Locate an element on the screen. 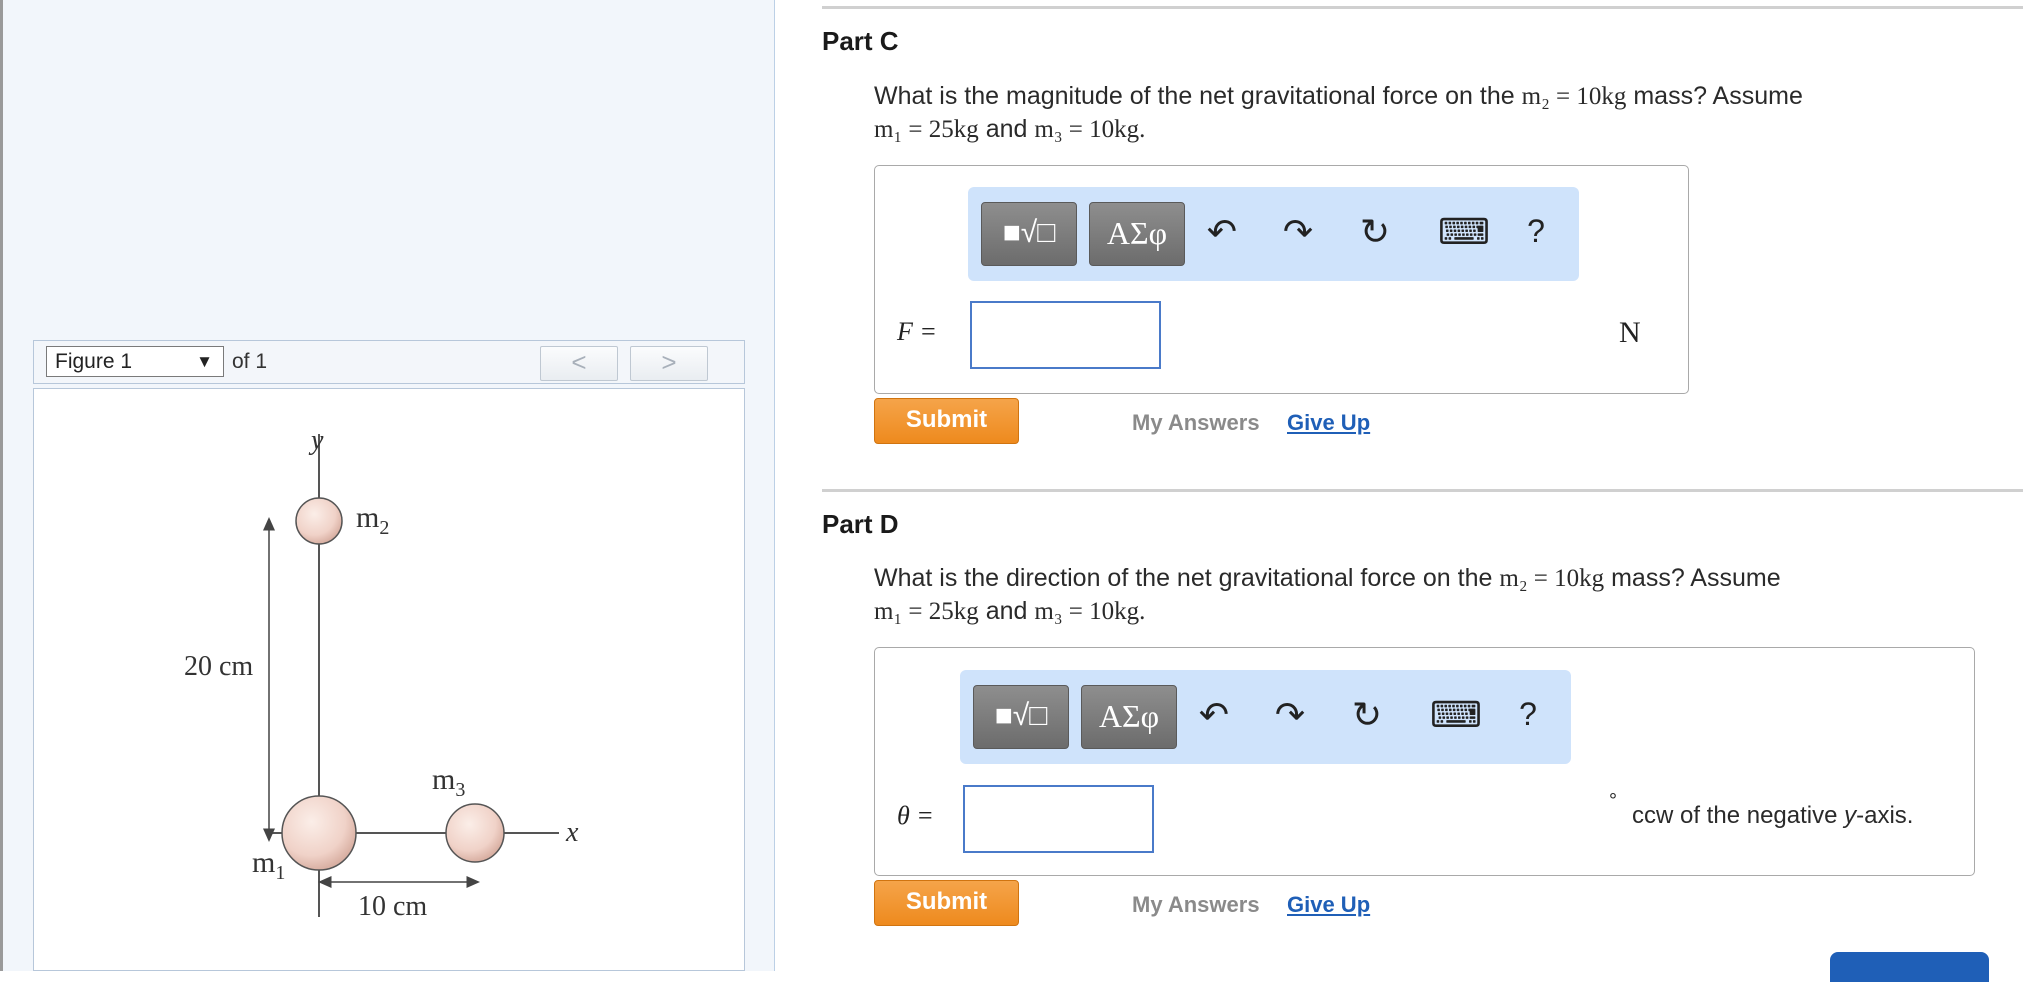 The width and height of the screenshot is (2023, 982). part-c-given-m3: m₃ = 10kg. is located at coordinates (1090, 129).